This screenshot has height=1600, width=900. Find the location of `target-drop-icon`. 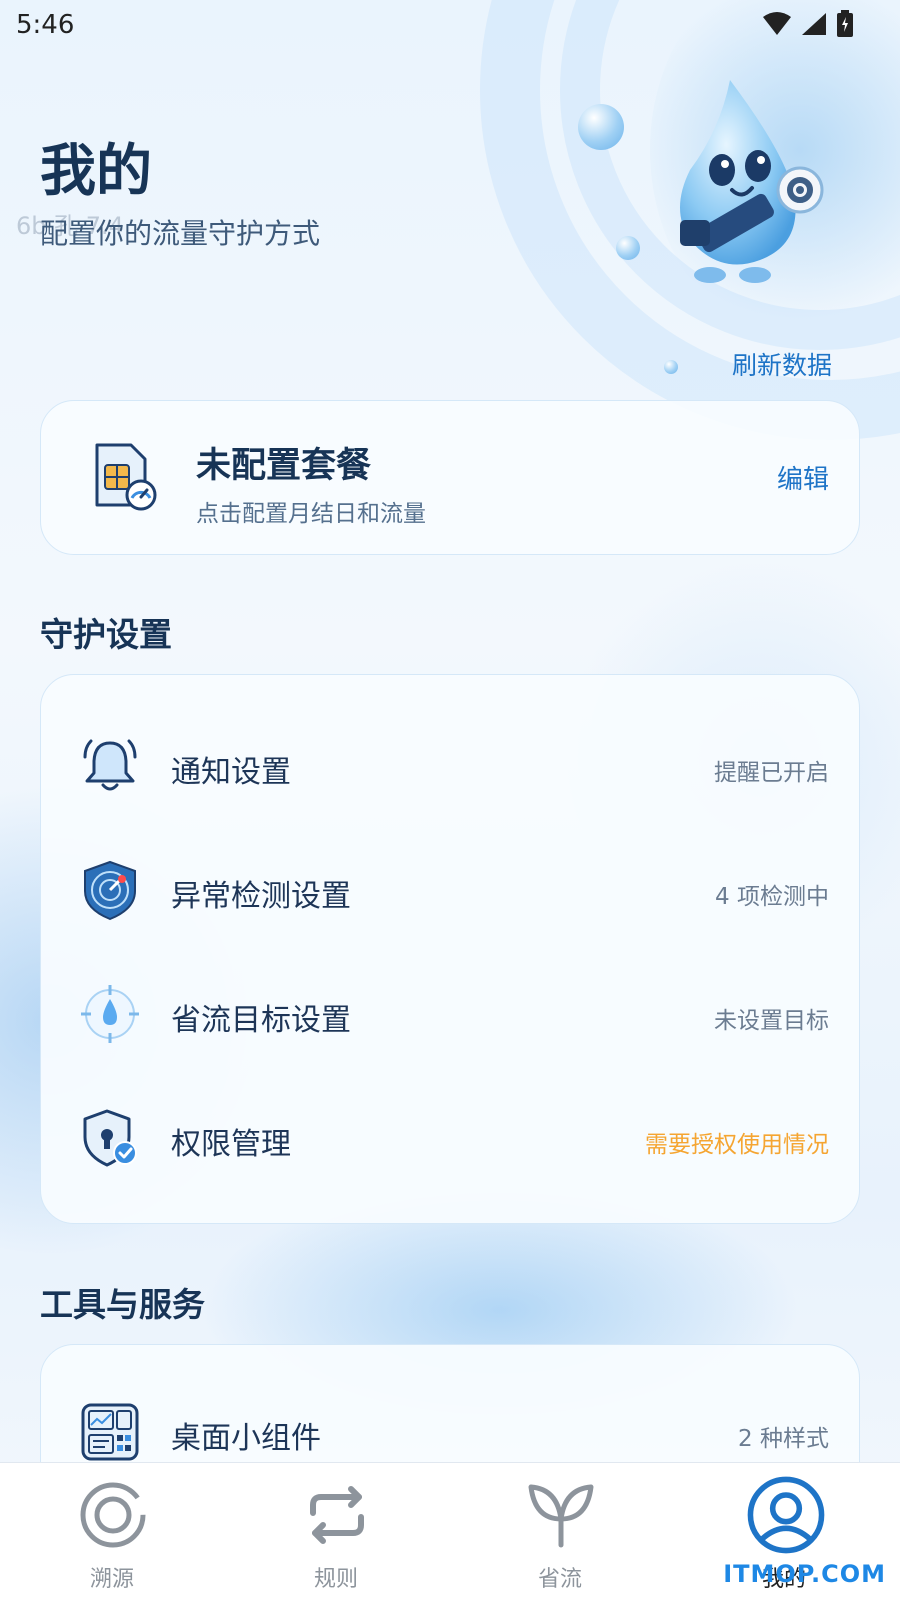

target-drop-icon is located at coordinates (110, 1014).